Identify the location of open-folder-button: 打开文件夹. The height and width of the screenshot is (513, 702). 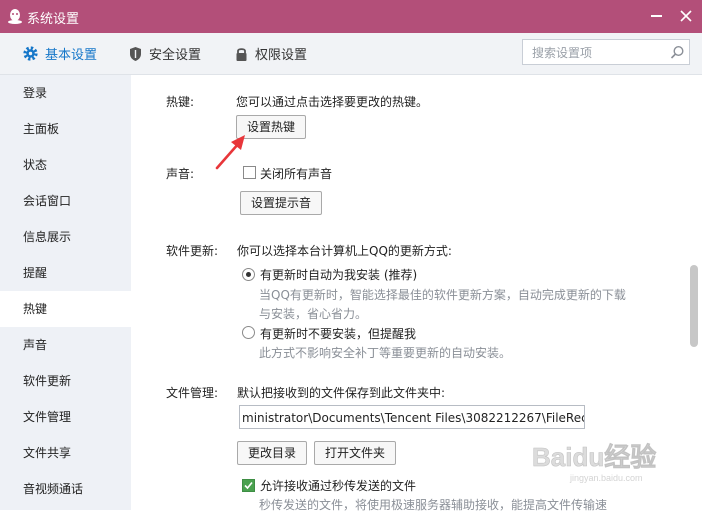
(355, 453).